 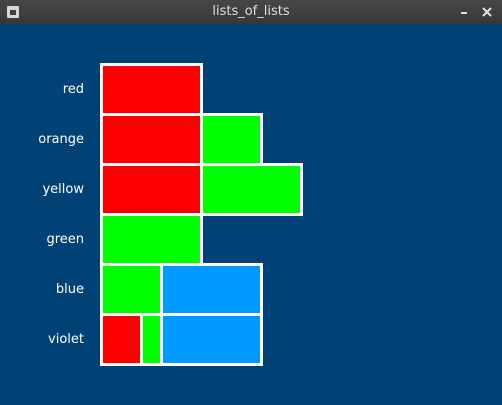 What do you see at coordinates (65, 239) in the screenshot?
I see `row-label-green: green` at bounding box center [65, 239].